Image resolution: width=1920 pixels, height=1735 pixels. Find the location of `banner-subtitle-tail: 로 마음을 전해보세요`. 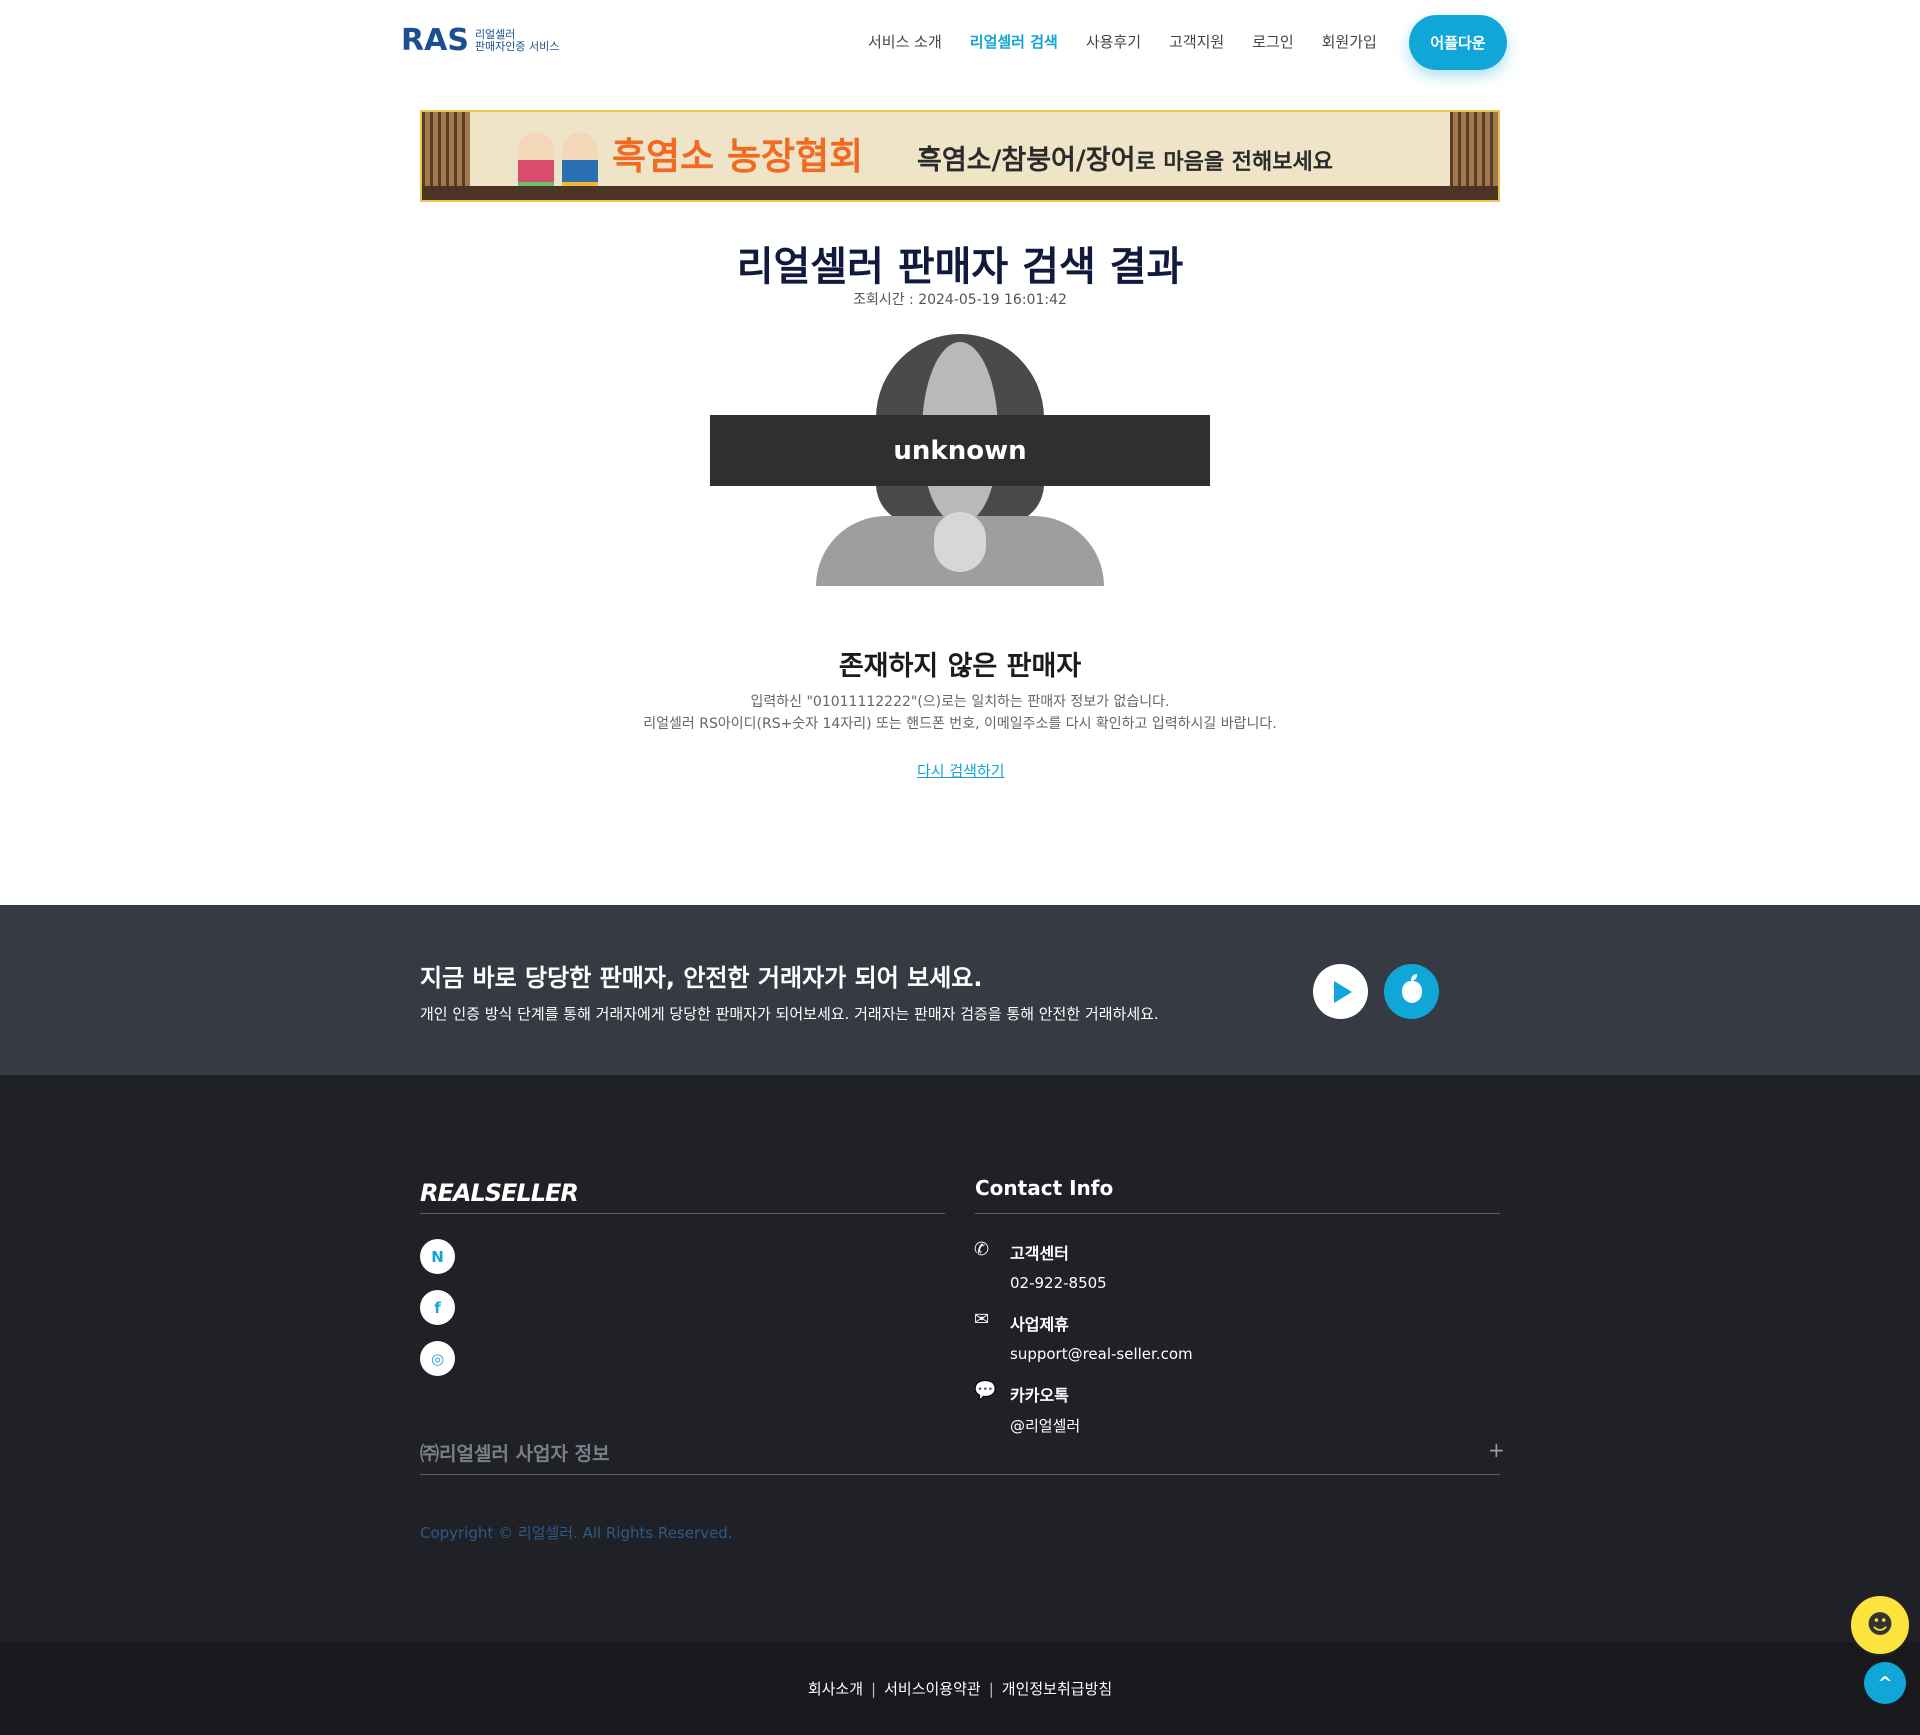

banner-subtitle-tail: 로 마음을 전해보세요 is located at coordinates (1234, 162).